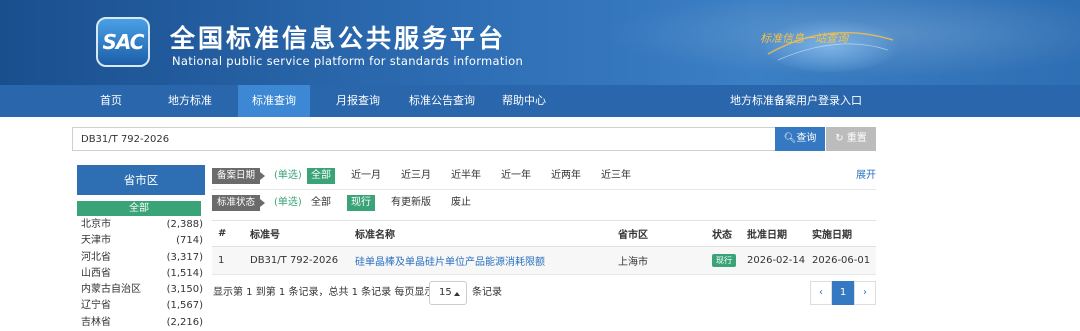  Describe the element at coordinates (865, 293) in the screenshot. I see `next-page-button: ›` at that location.